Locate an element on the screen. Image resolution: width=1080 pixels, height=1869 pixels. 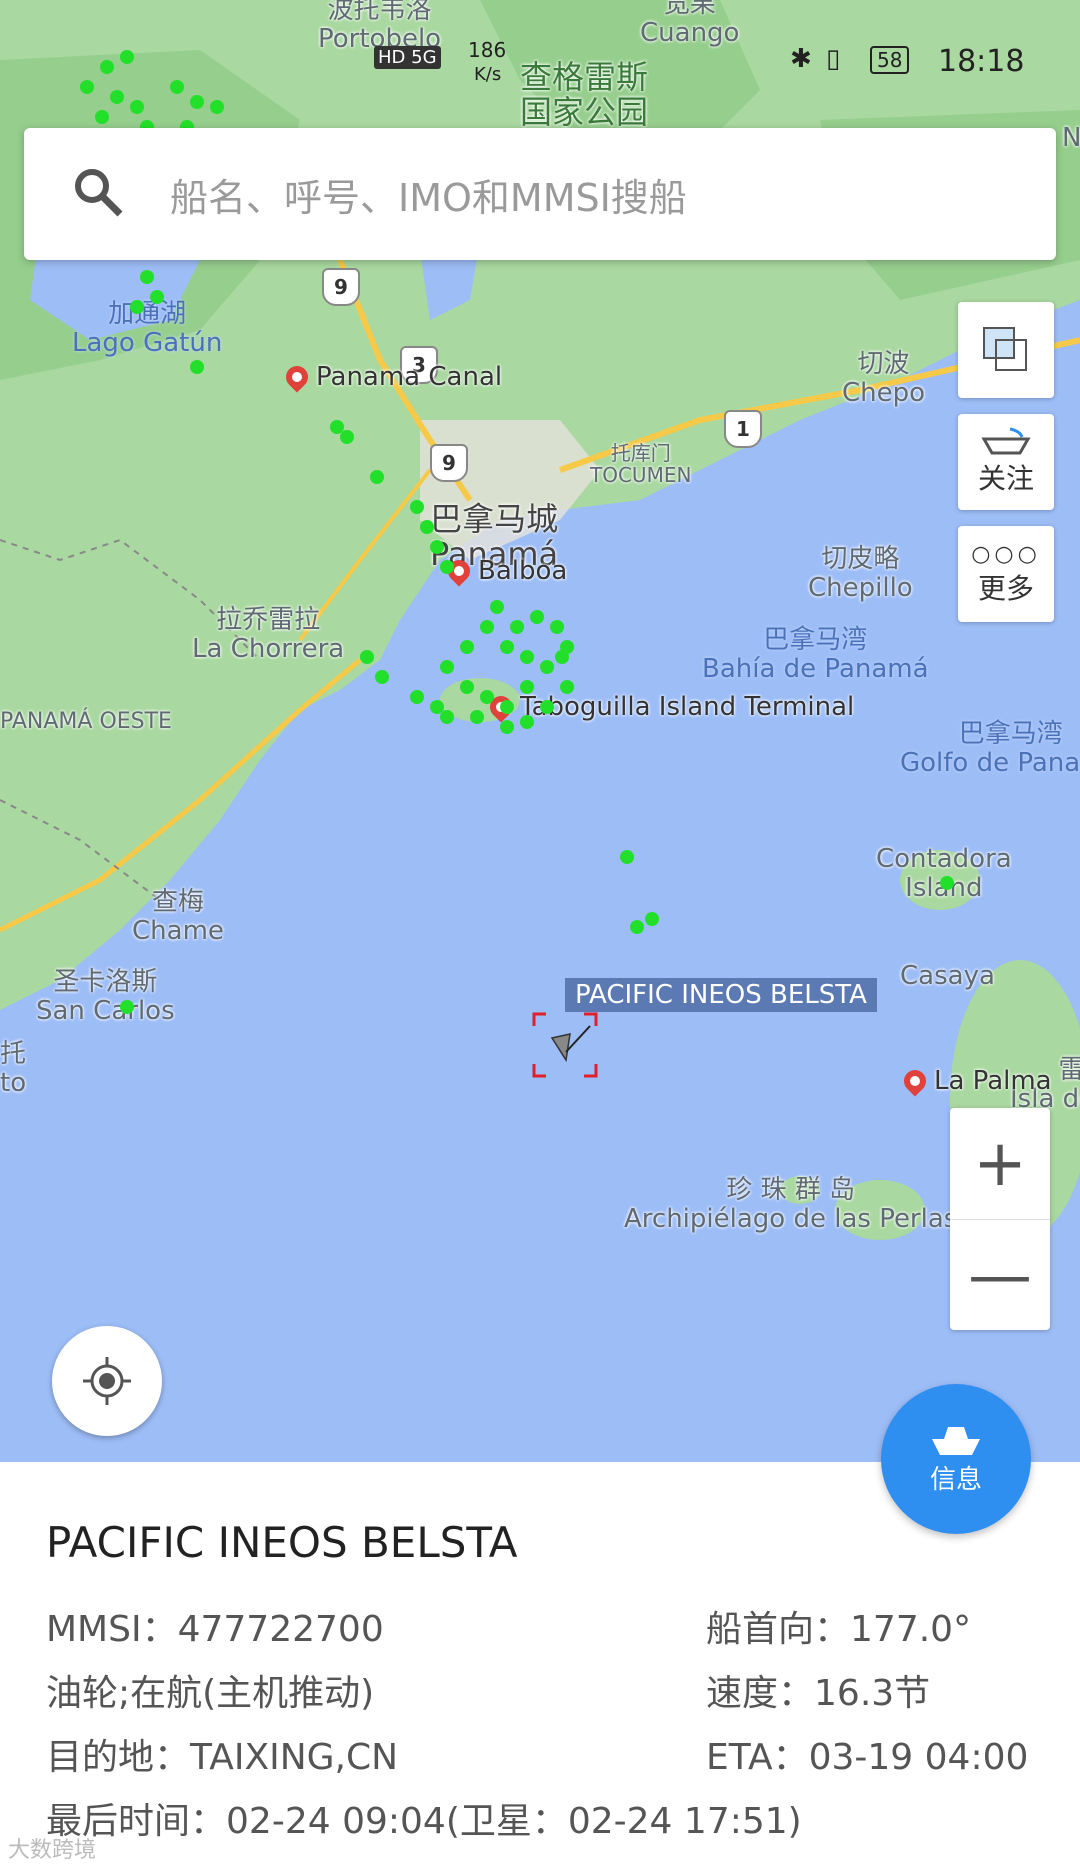
map-label-chepo: 切波 Chepo is located at coordinates (884, 378).